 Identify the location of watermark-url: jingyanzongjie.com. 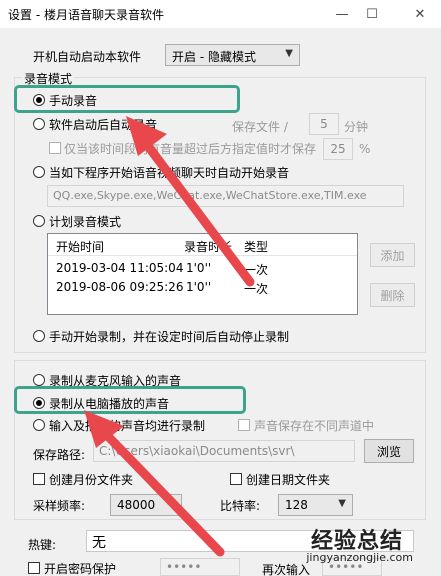
(359, 557).